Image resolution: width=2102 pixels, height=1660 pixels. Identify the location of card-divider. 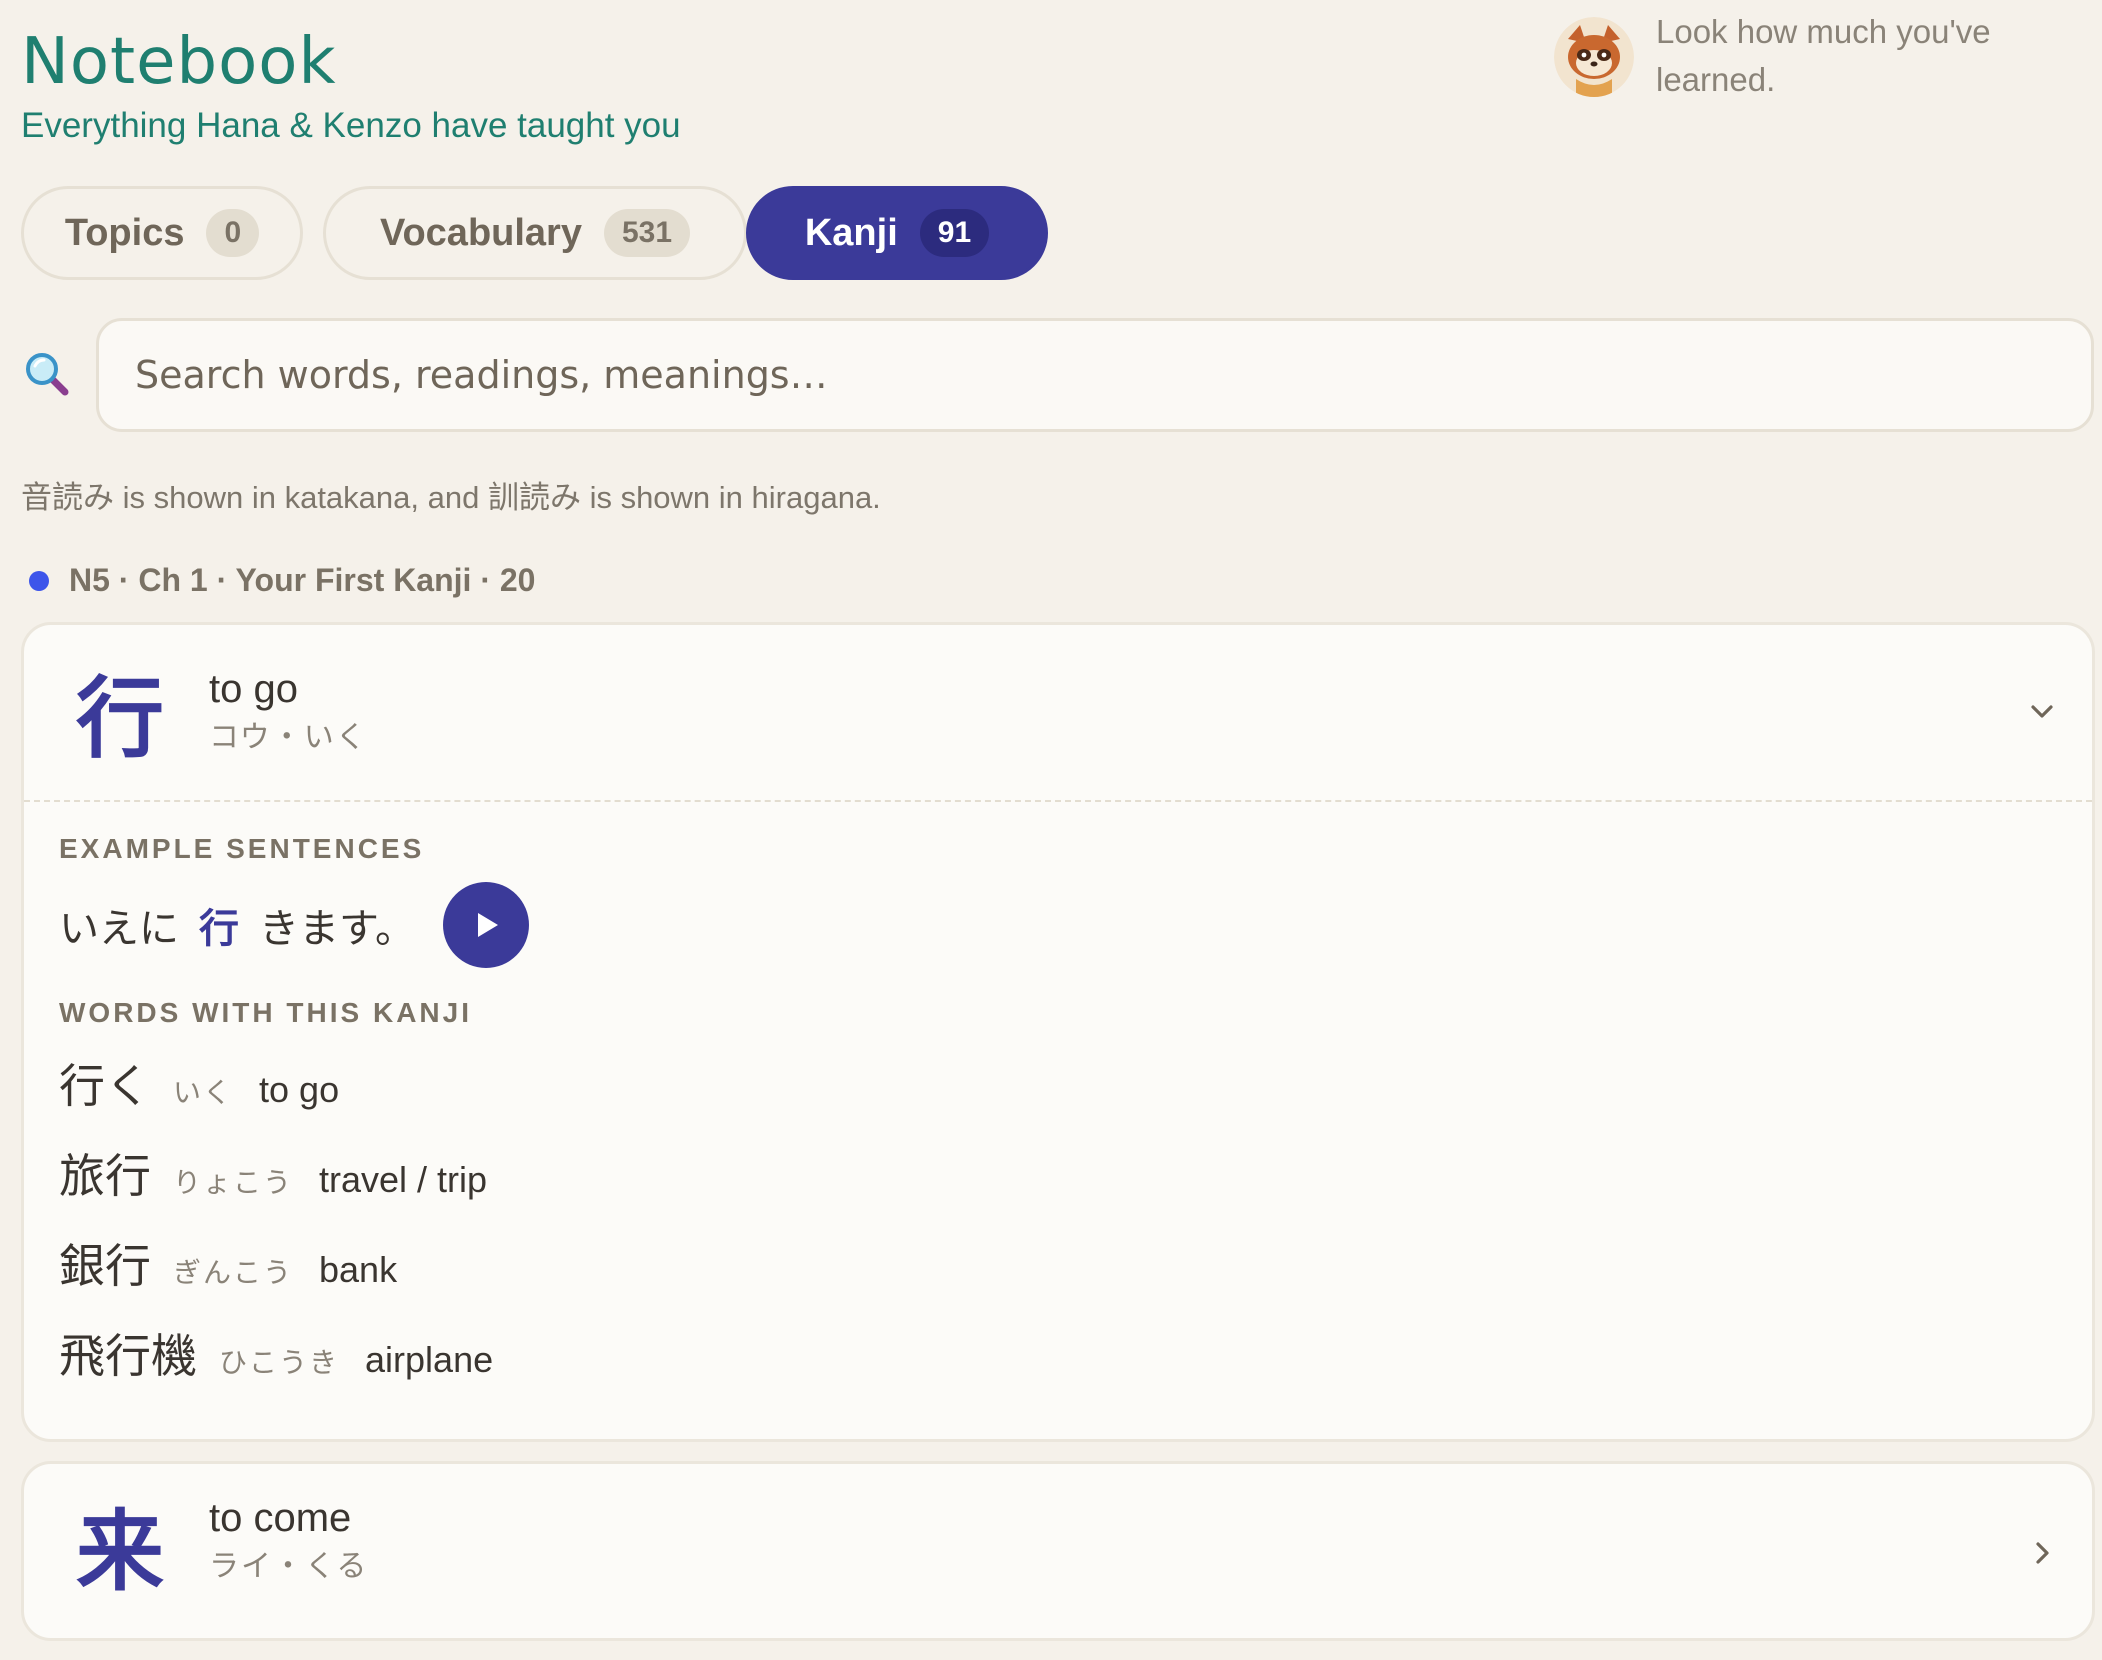
(1058, 801).